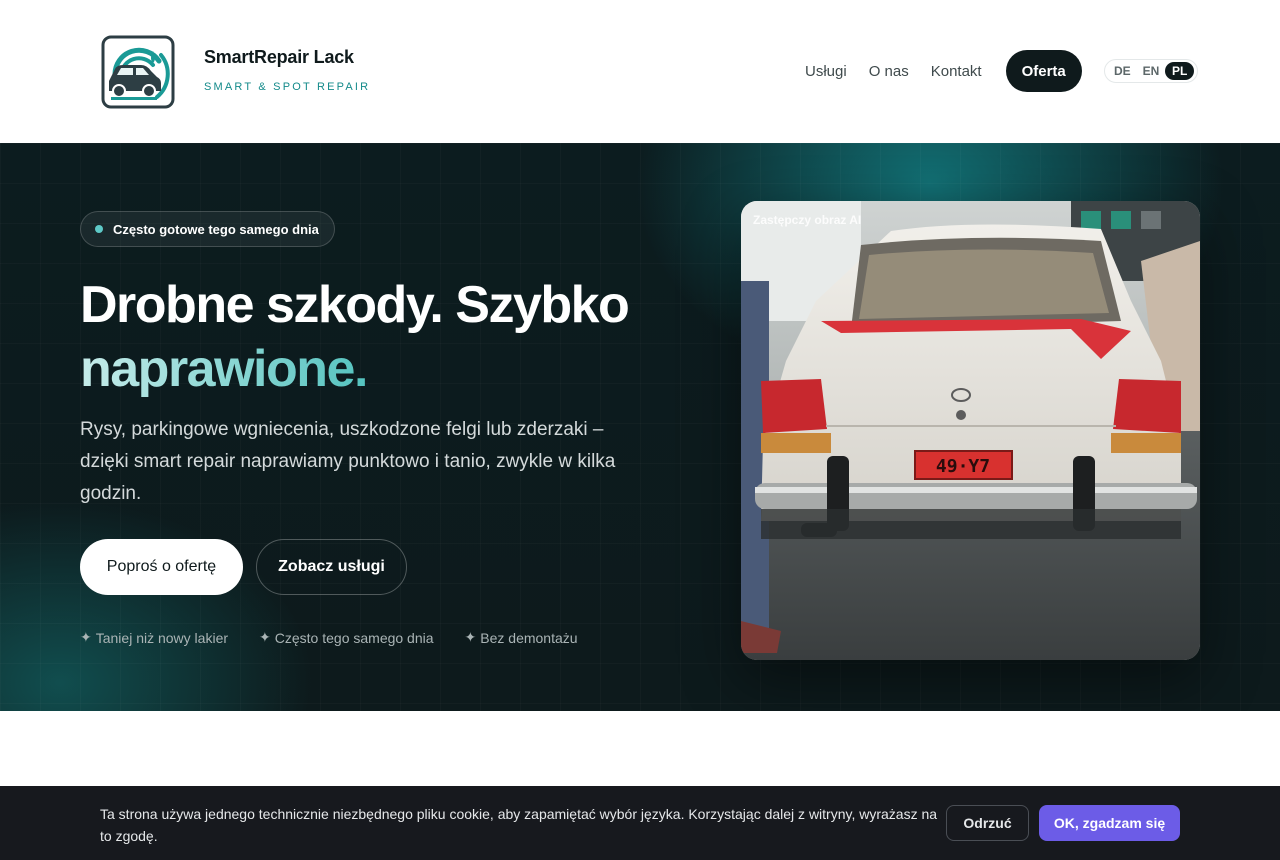  I want to click on nav-link-contact: Kontakt, so click(956, 71).